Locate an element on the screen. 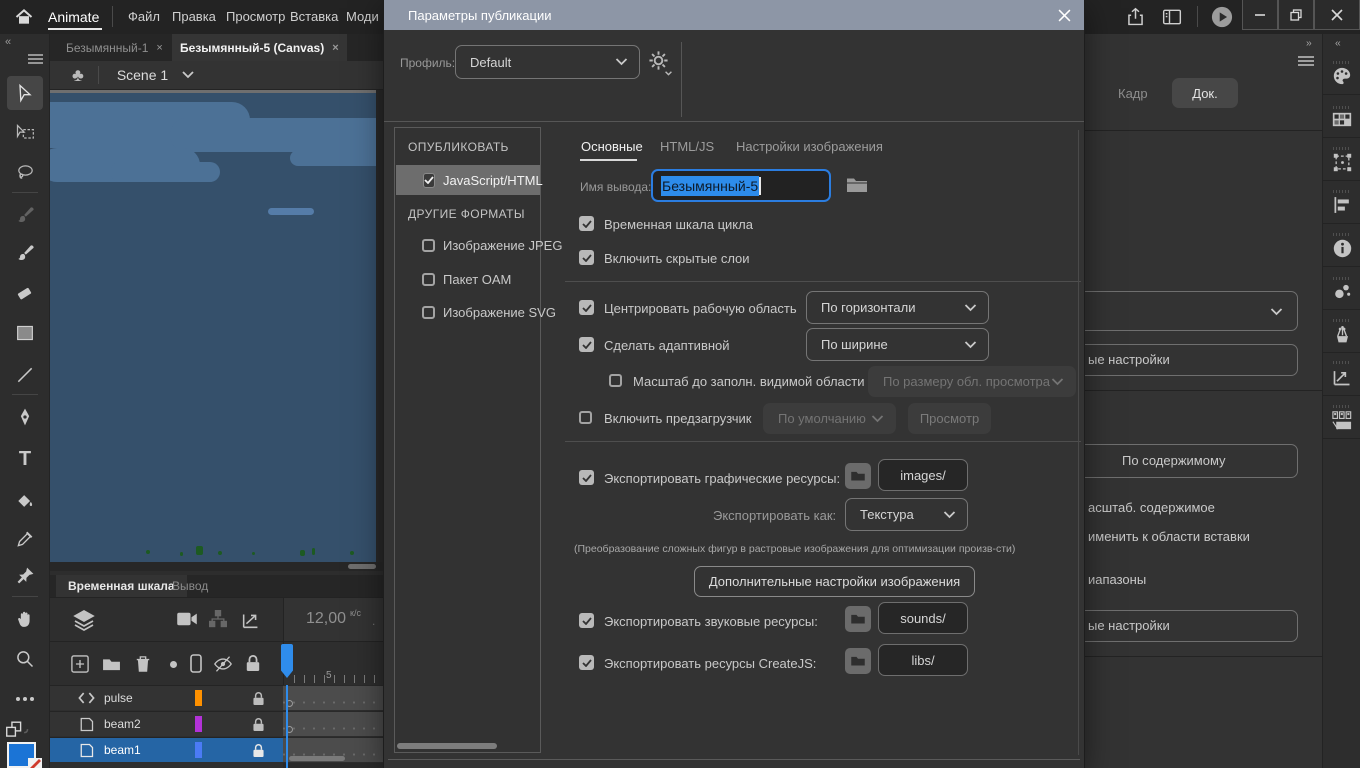 This screenshot has height=768, width=1360. tab-htmljs: HTML/JS is located at coordinates (687, 146).